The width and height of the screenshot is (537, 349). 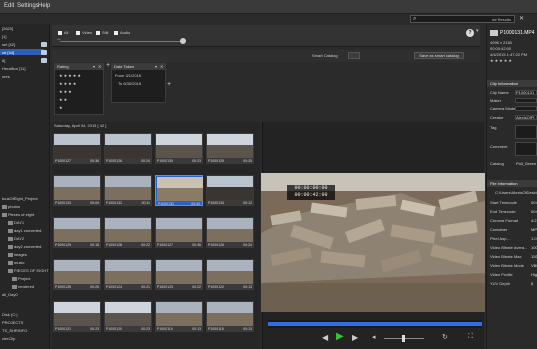 I want to click on clip-thumbnail: P1000132 00:11, so click(x=128, y=190).